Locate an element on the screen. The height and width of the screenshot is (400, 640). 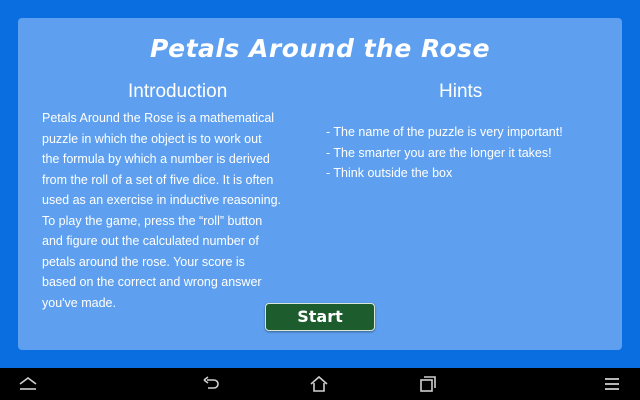
system-navigation-bar is located at coordinates (320, 384).